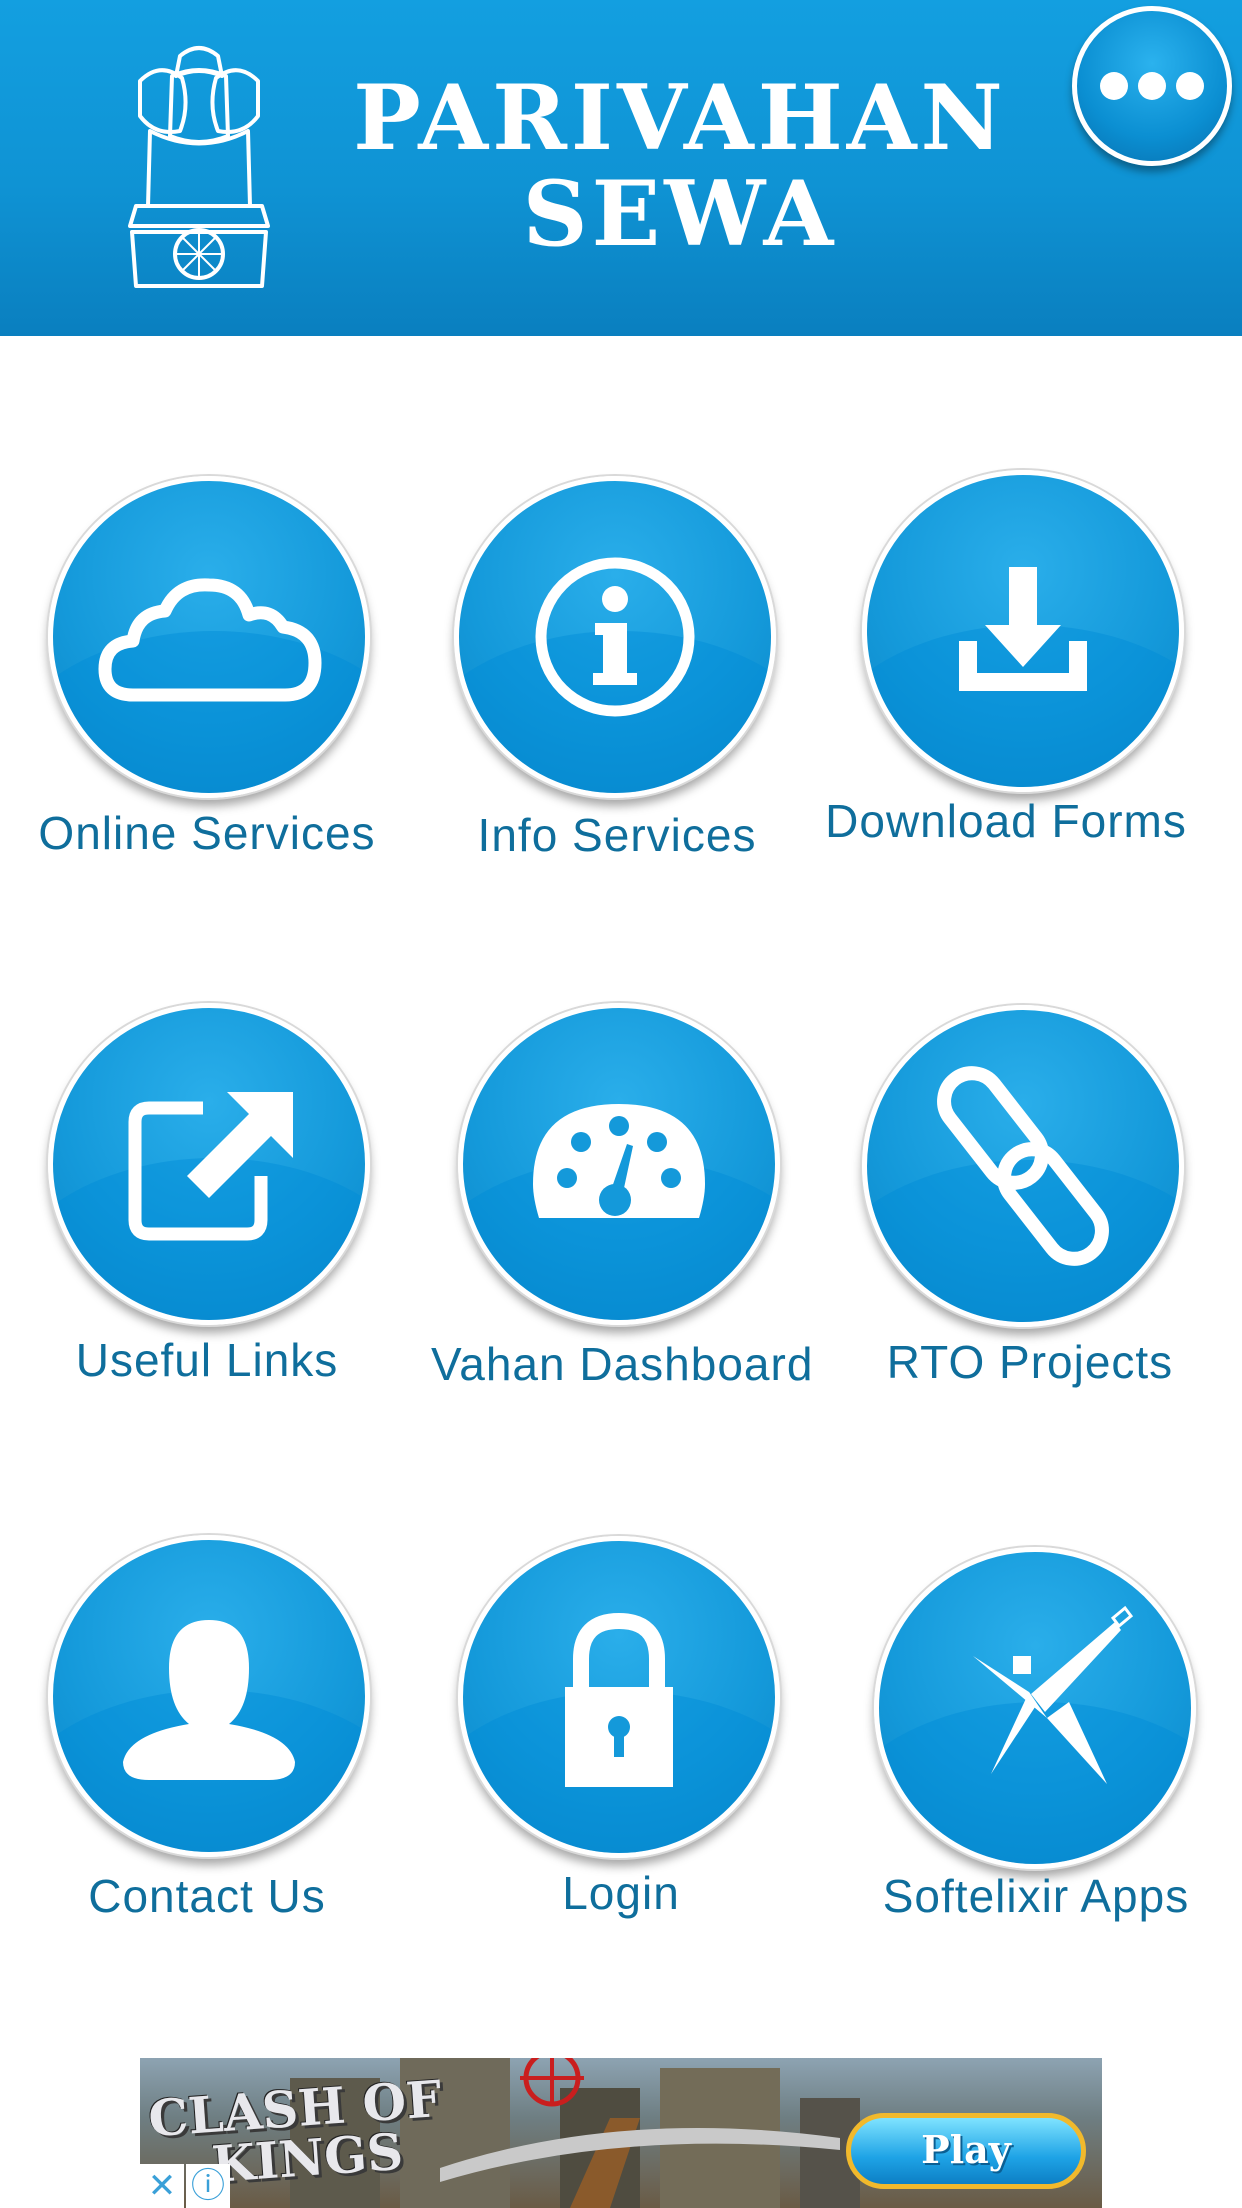  Describe the element at coordinates (1114, 86) in the screenshot. I see `more-dots-icon` at that location.